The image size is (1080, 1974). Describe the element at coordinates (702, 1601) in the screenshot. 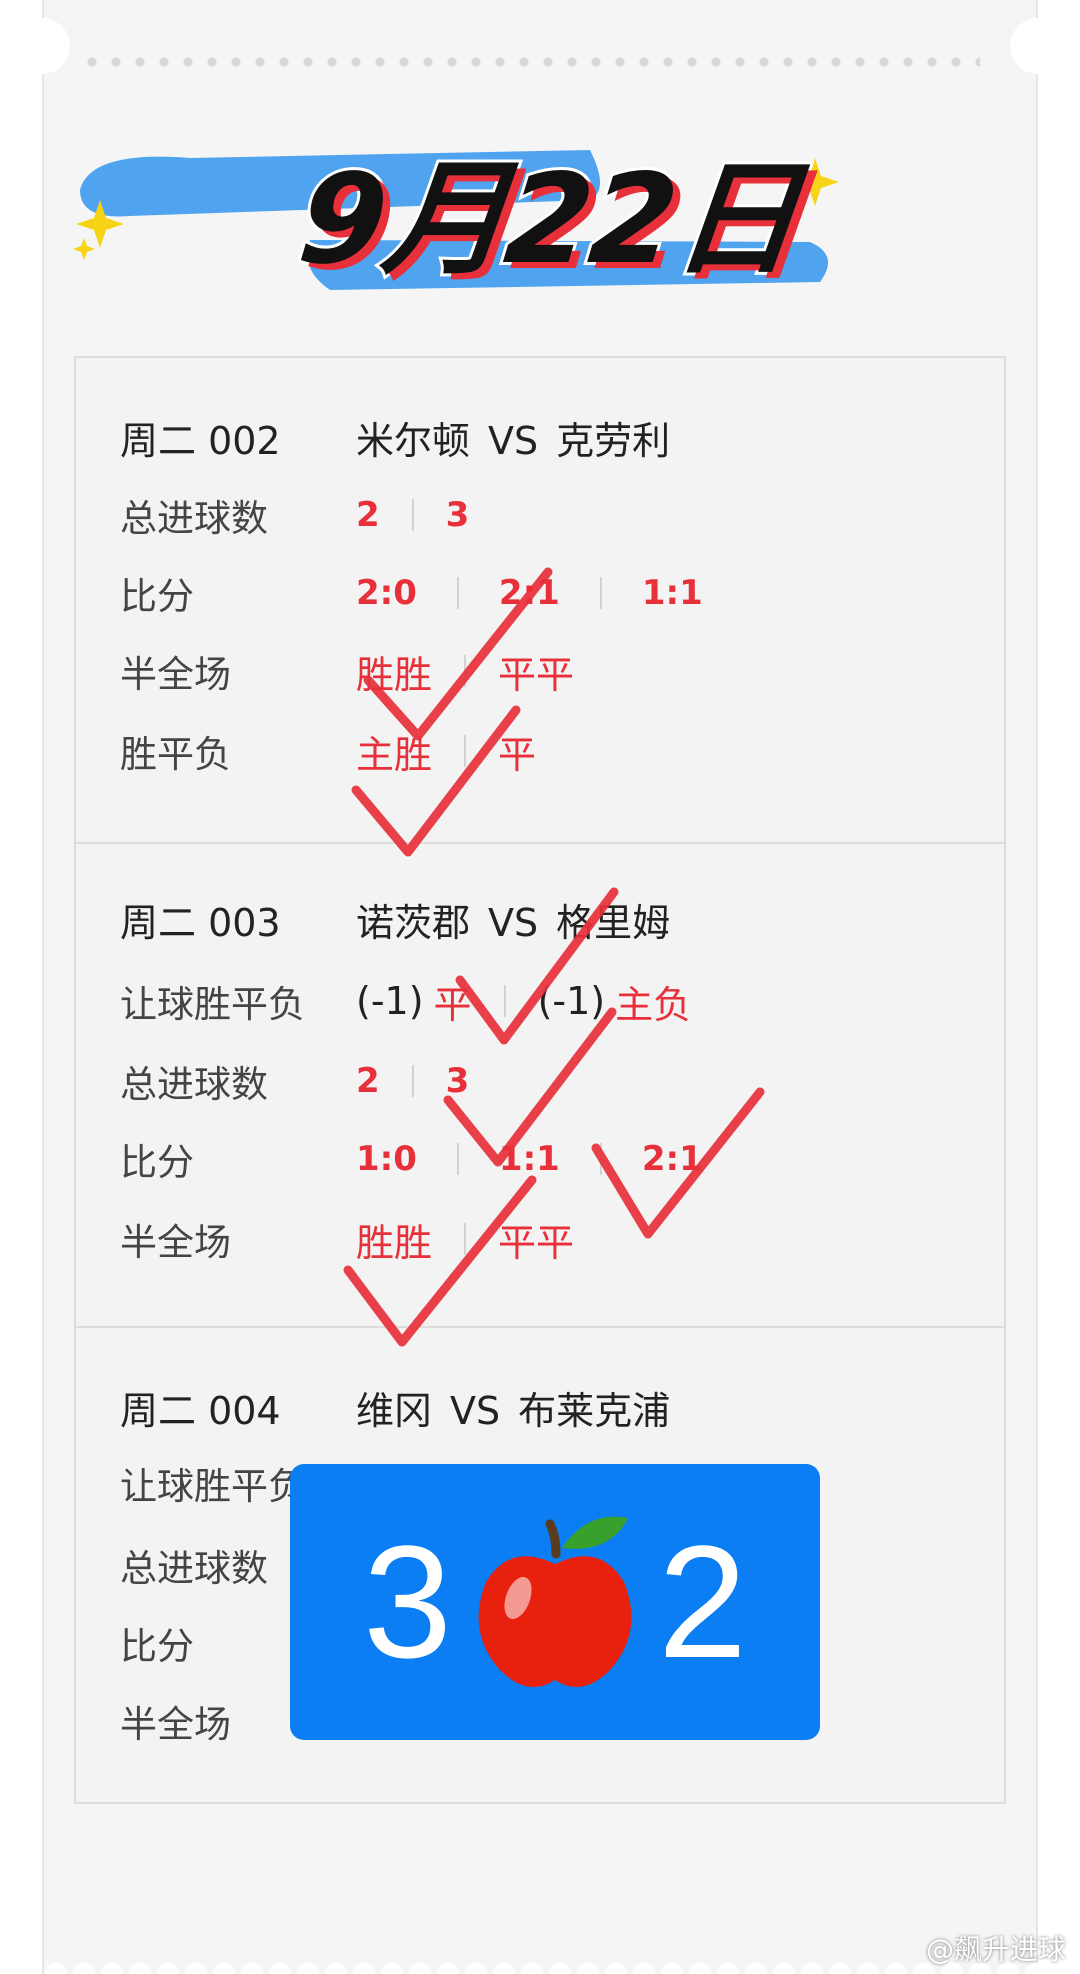

I see `score-right: 2` at that location.